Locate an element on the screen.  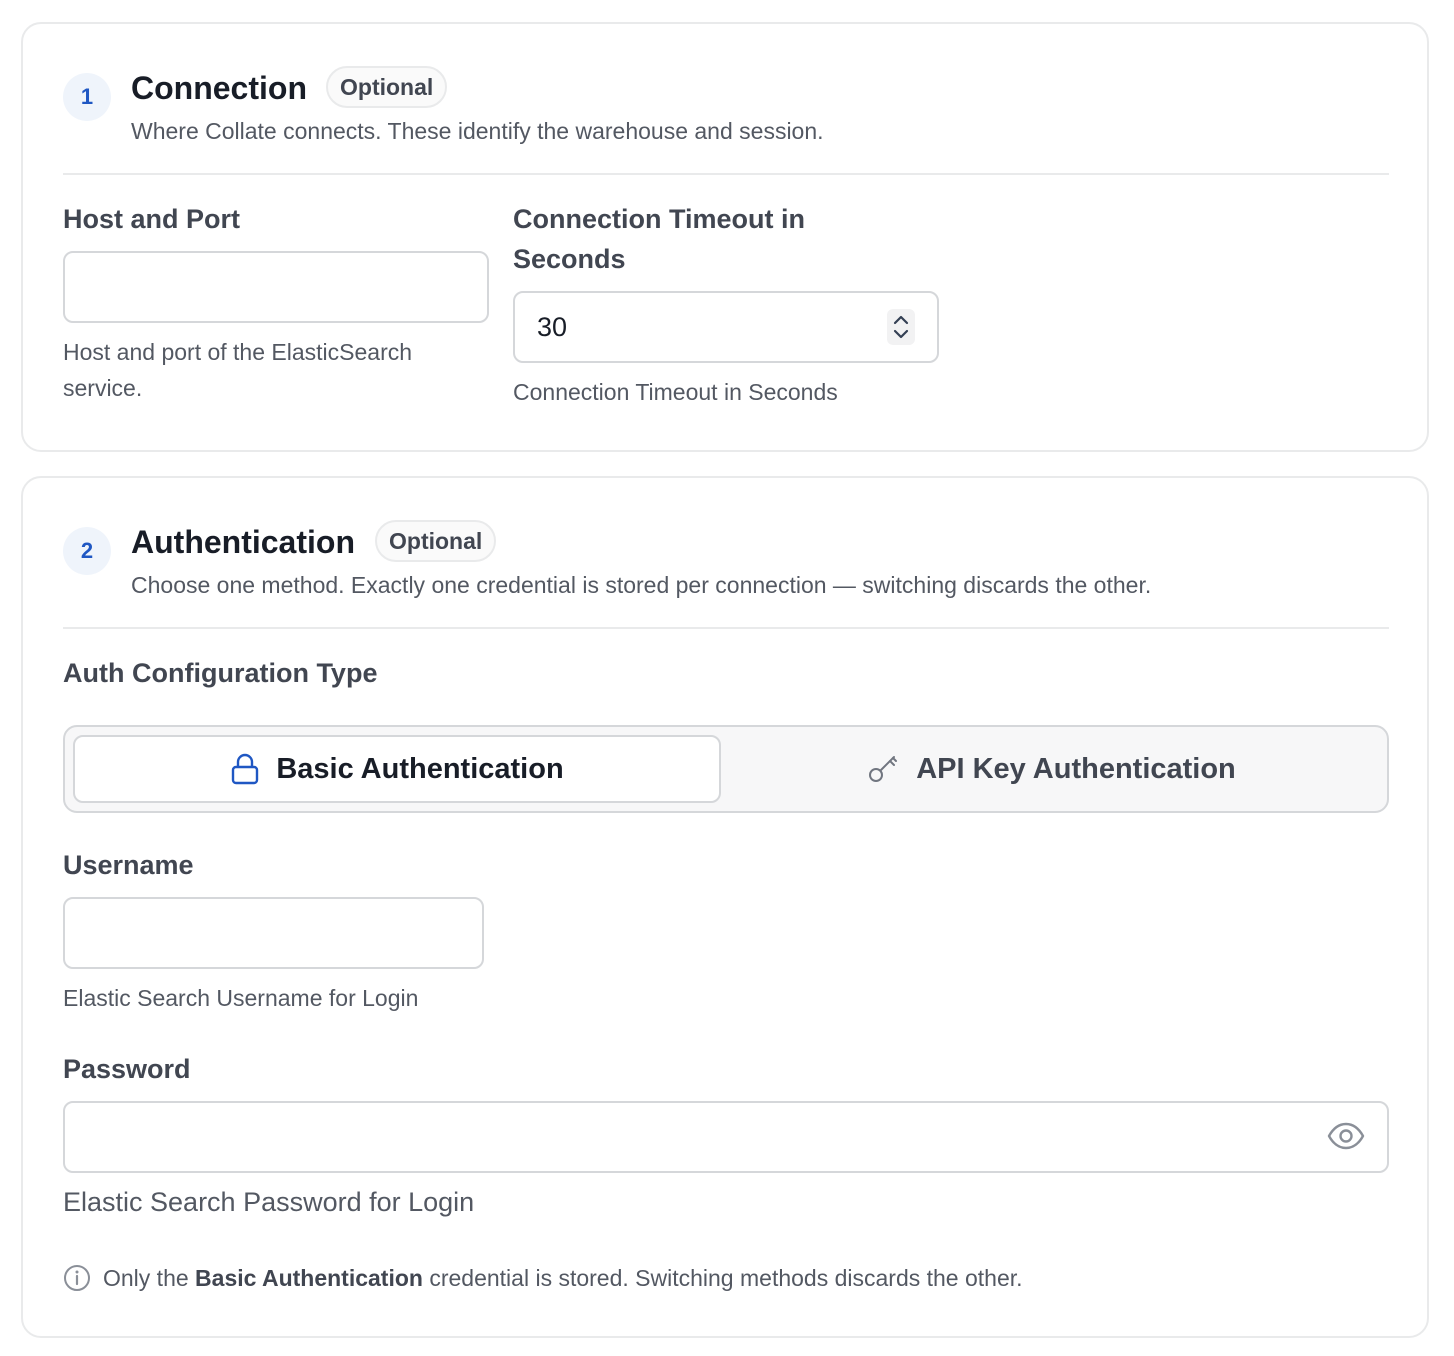
password-field is located at coordinates (726, 1137).